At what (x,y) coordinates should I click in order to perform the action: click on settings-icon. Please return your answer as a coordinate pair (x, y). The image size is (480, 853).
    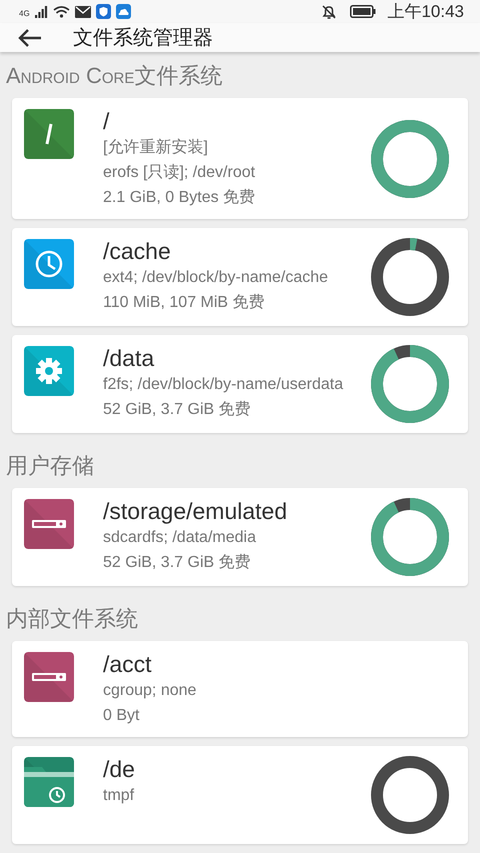
    Looking at the image, I should click on (49, 371).